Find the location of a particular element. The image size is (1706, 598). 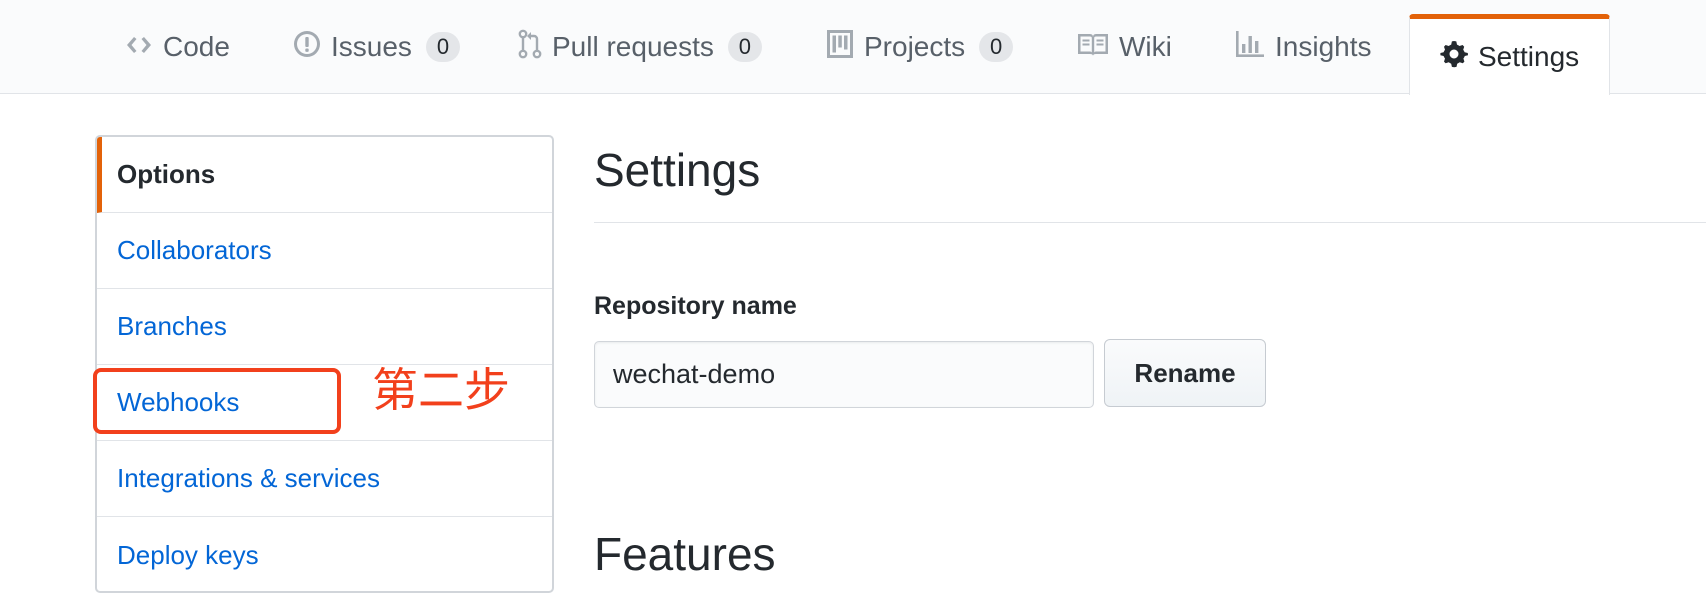

sidebar-item-collaborators: Collaborators is located at coordinates (324, 251).